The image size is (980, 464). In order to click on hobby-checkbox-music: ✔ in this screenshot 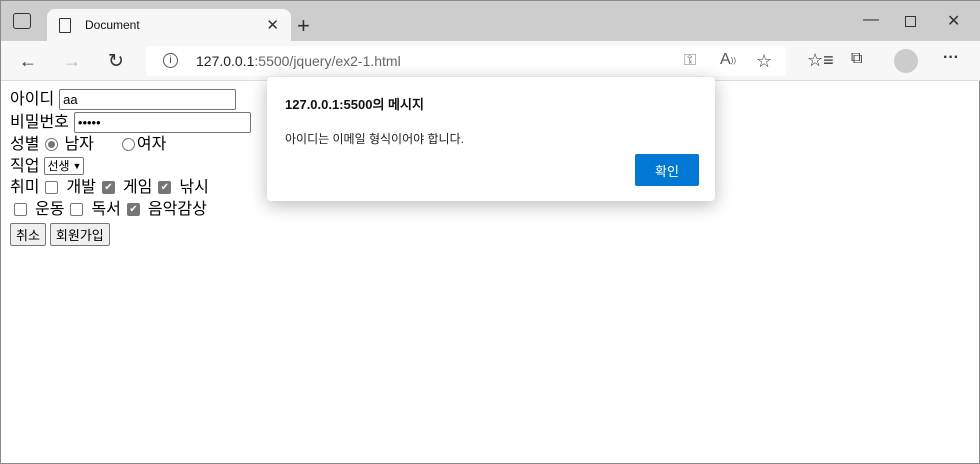, I will do `click(133, 209)`.